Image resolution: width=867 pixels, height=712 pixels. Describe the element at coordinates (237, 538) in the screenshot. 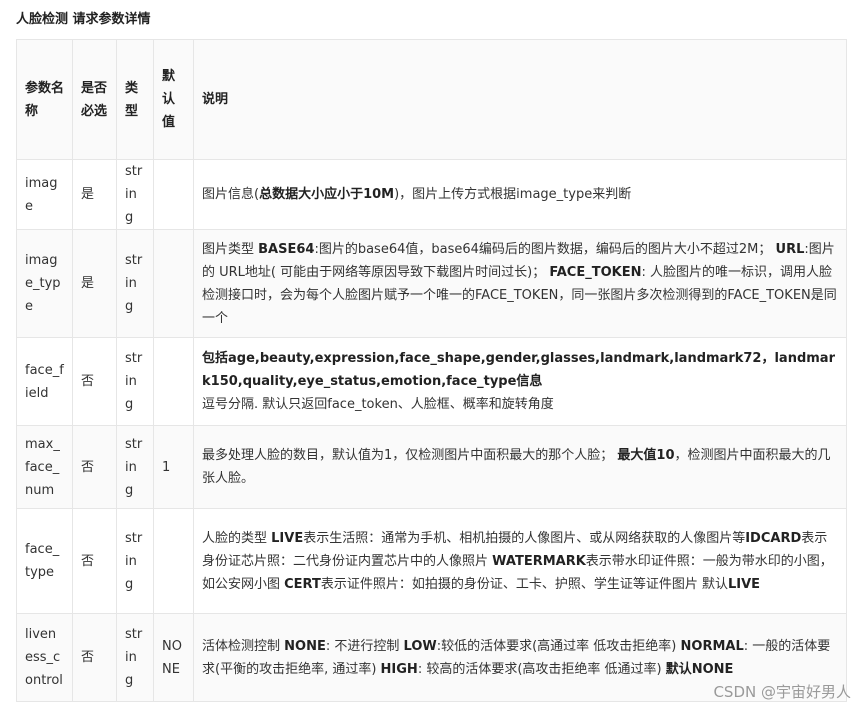

I see `description-text: 人脸的类型` at that location.